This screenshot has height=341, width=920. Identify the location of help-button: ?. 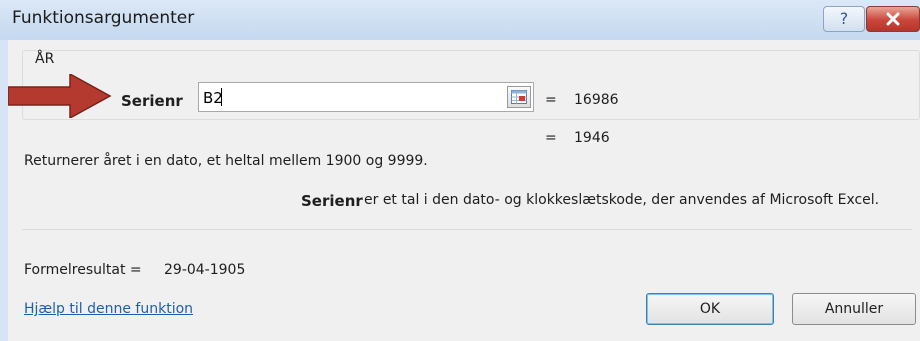
(844, 19).